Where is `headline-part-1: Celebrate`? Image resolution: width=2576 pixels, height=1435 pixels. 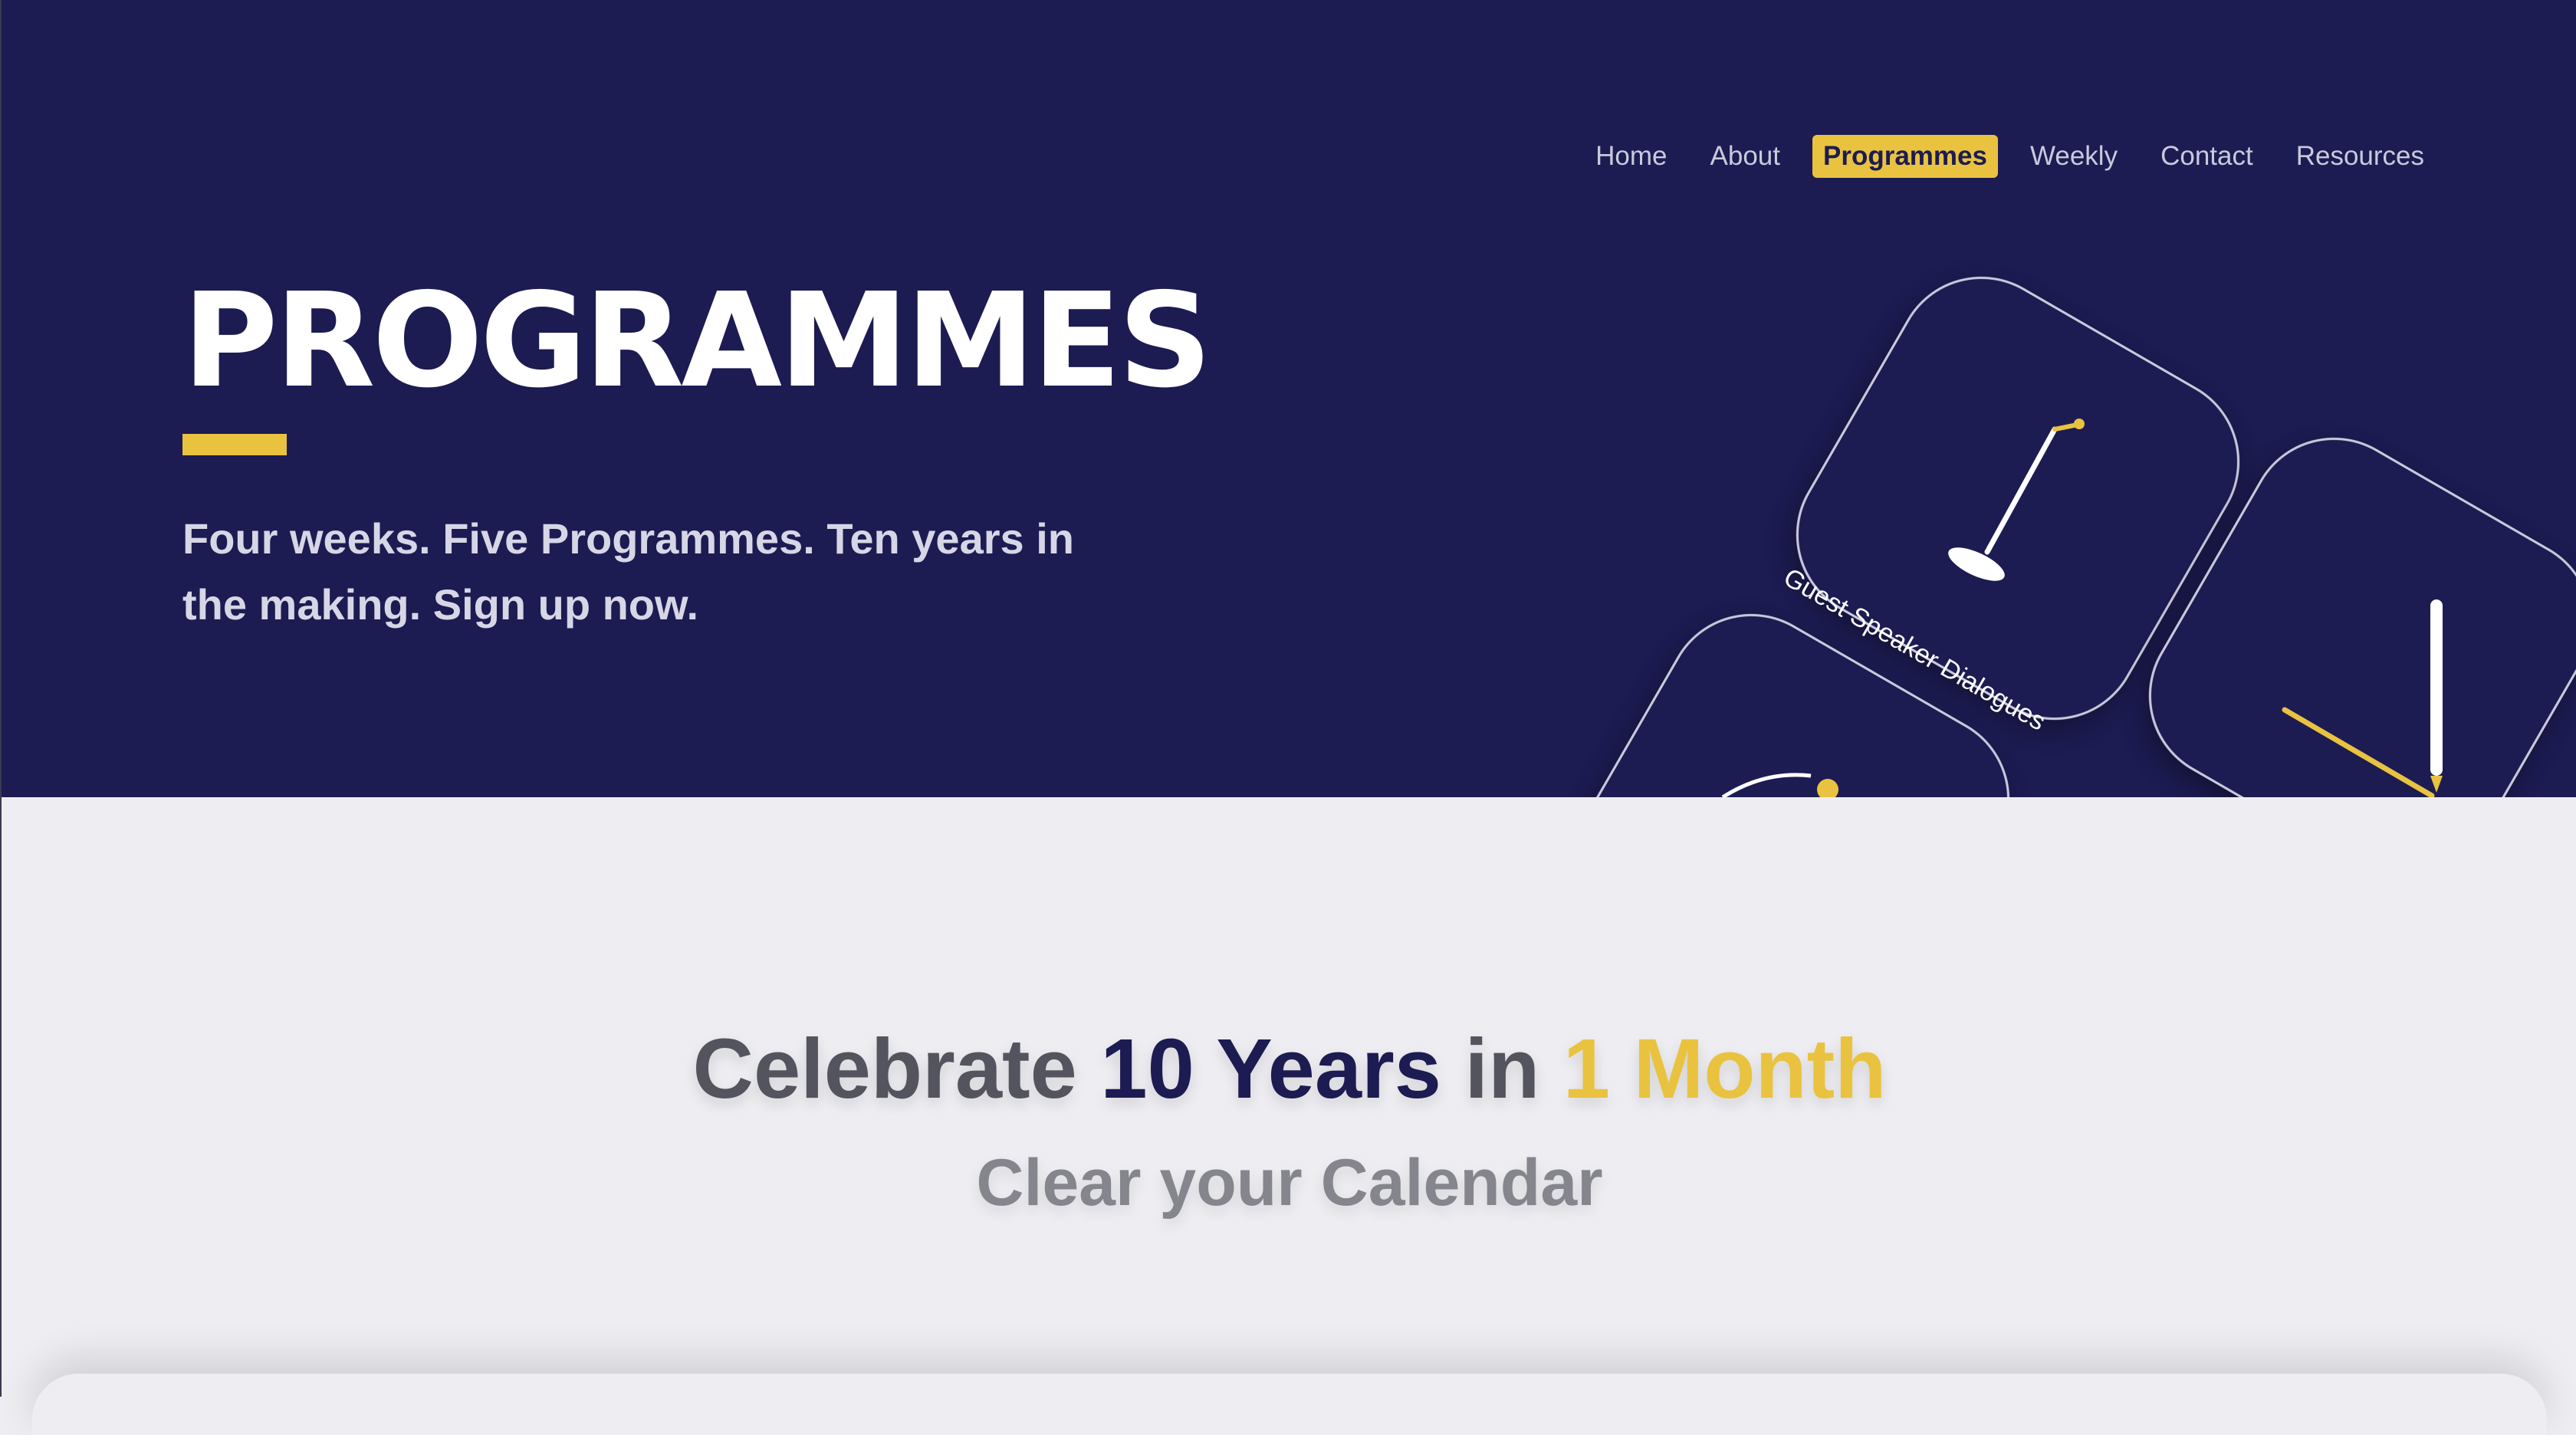 headline-part-1: Celebrate is located at coordinates (896, 1069).